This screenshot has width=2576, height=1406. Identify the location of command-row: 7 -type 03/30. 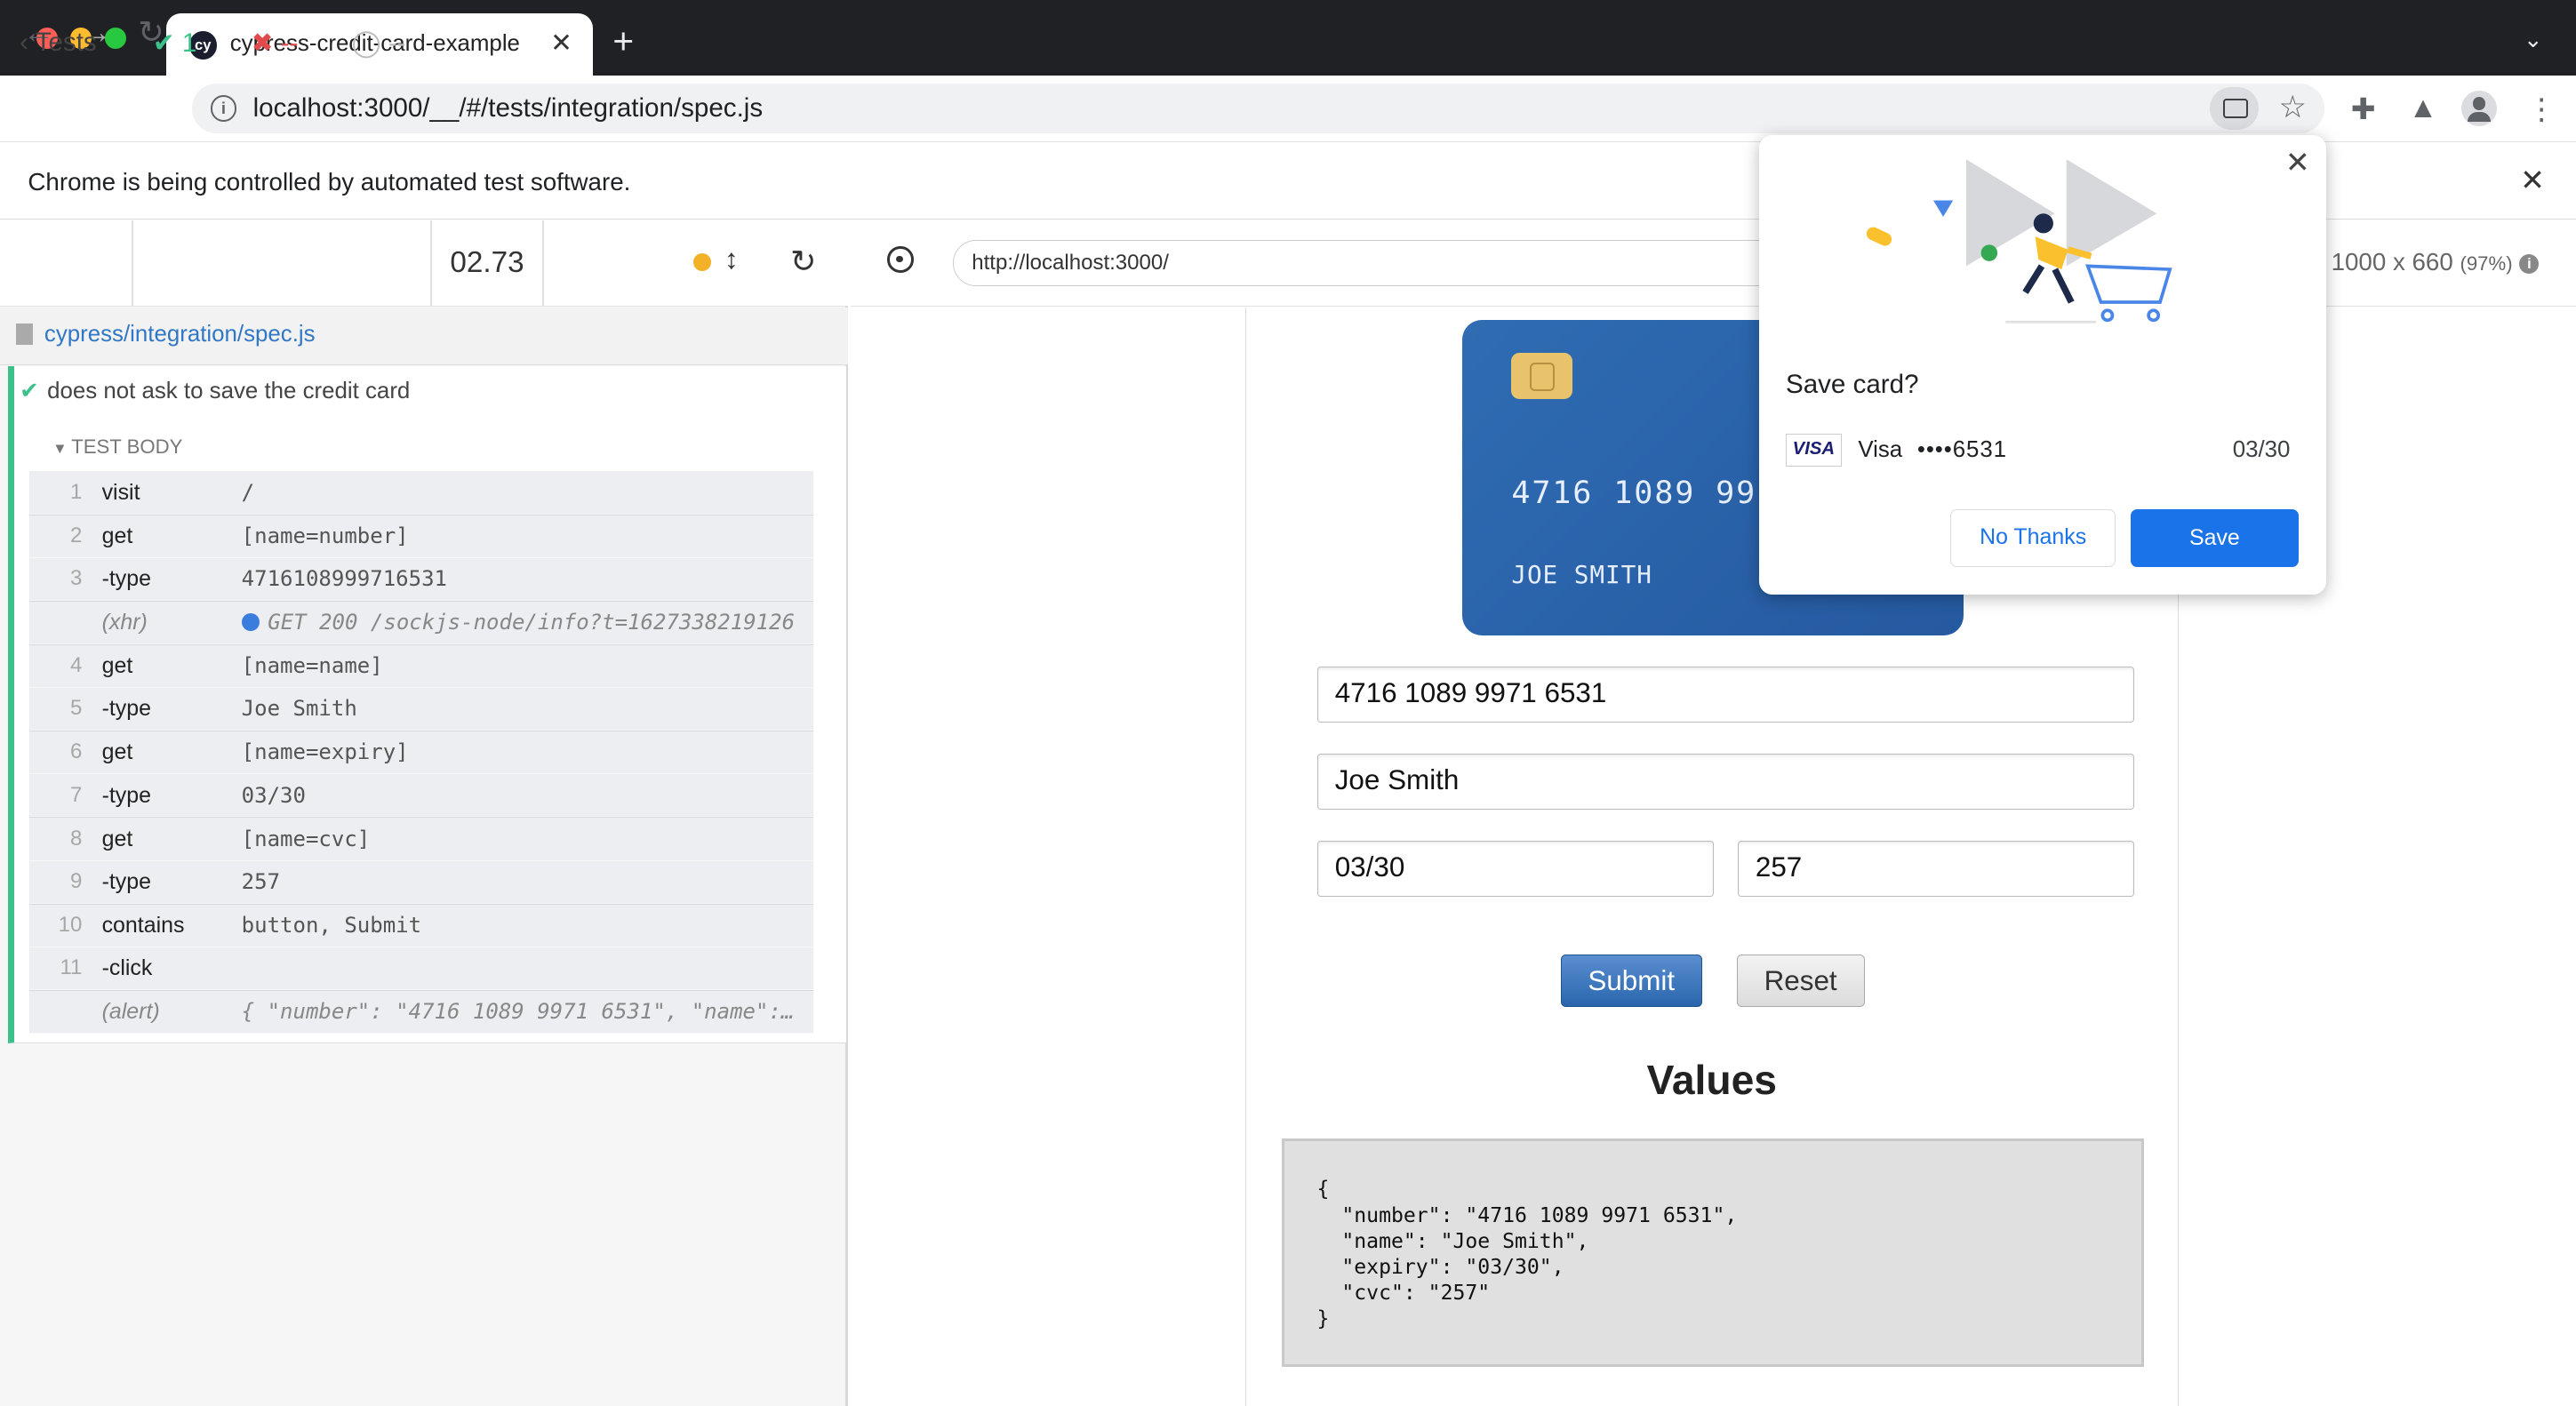
(421, 796).